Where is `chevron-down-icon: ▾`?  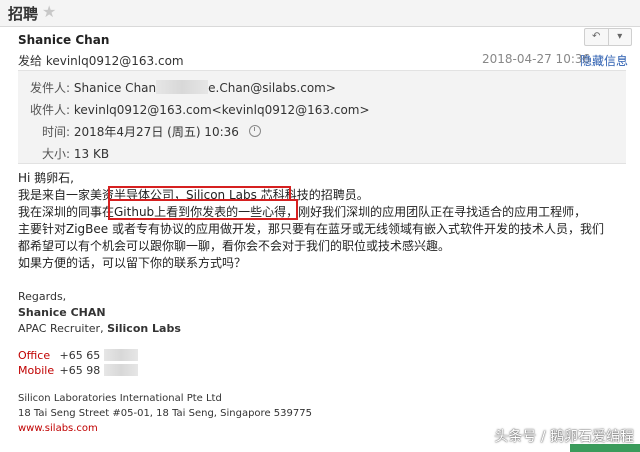 chevron-down-icon: ▾ is located at coordinates (619, 37).